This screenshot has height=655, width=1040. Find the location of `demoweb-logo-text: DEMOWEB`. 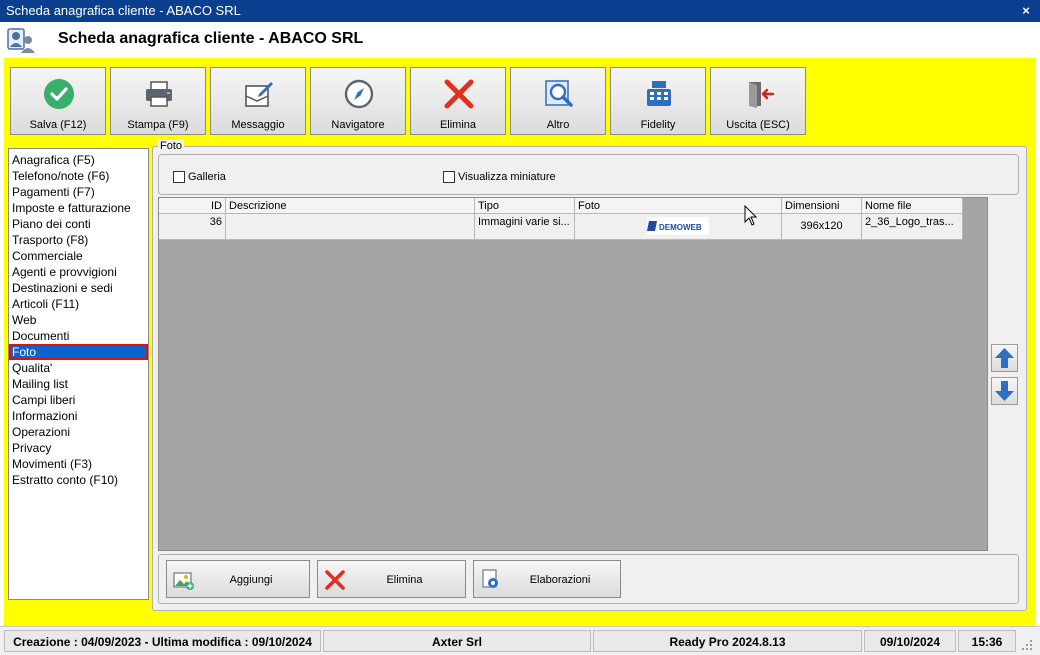

demoweb-logo-text: DEMOWEB is located at coordinates (680, 227).